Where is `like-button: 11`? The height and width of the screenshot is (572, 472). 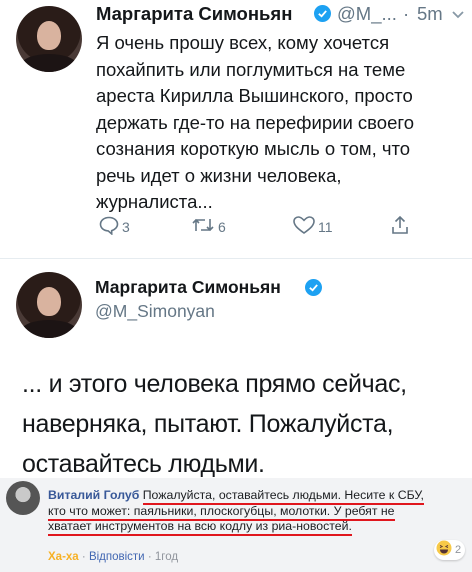 like-button: 11 is located at coordinates (312, 227).